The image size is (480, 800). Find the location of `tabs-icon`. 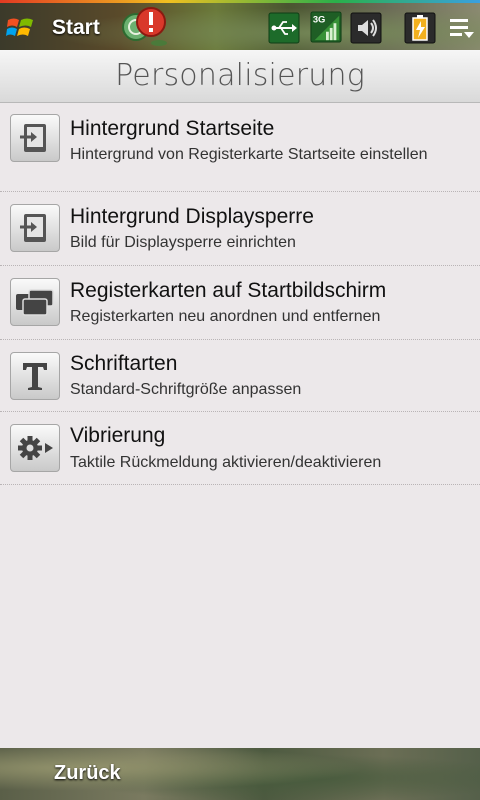

tabs-icon is located at coordinates (35, 302).